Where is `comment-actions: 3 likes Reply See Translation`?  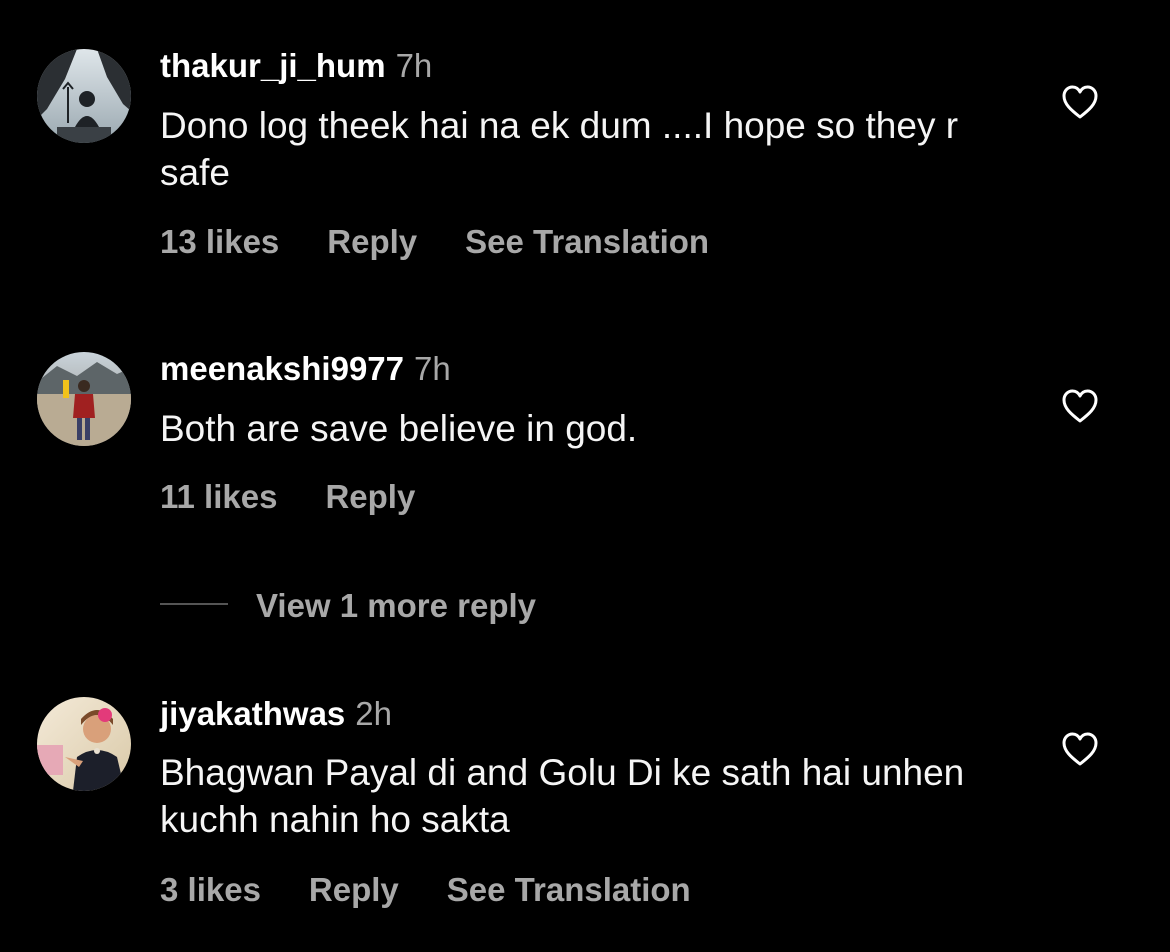
comment-actions: 3 likes Reply See Translation is located at coordinates (449, 890).